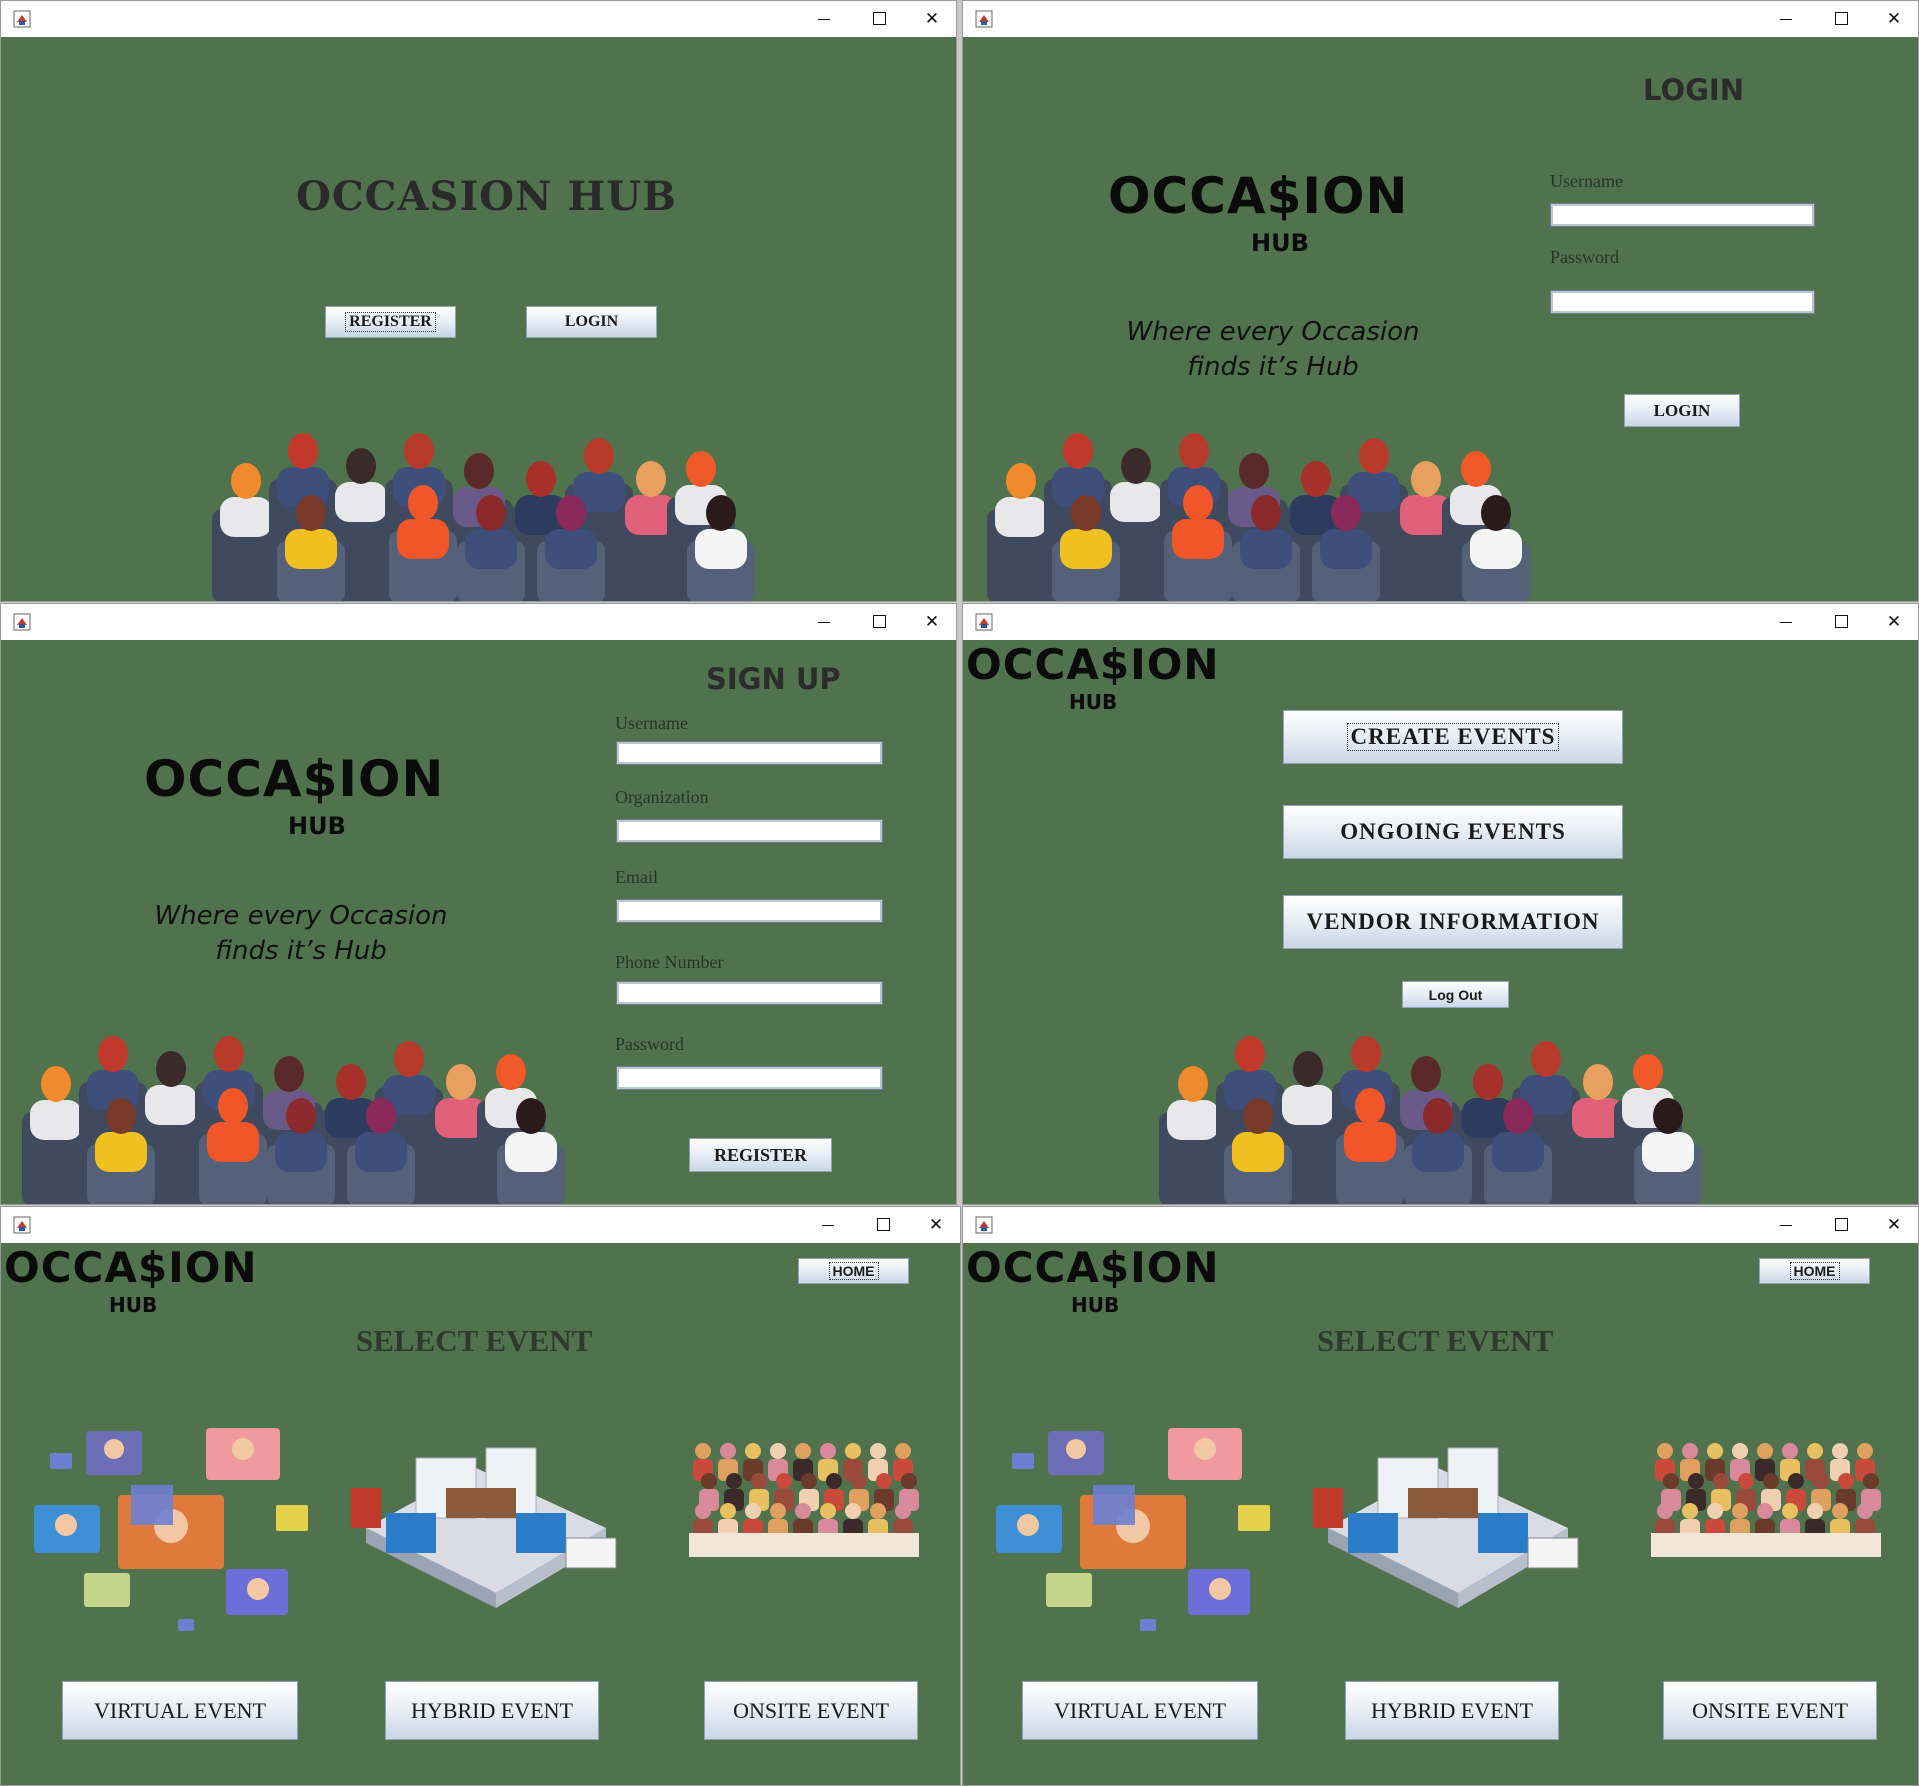 Image resolution: width=1919 pixels, height=1786 pixels. What do you see at coordinates (591, 322) in the screenshot?
I see `login-button: LOGIN` at bounding box center [591, 322].